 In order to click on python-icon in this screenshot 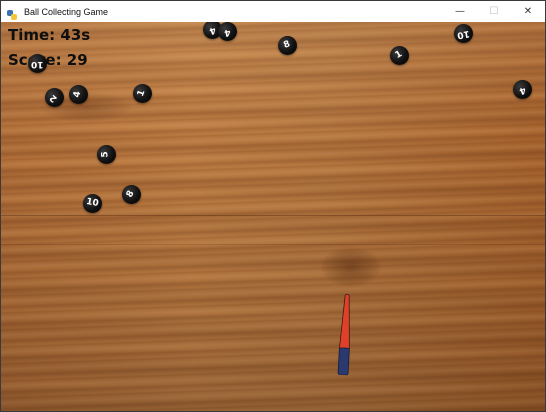, I will do `click(12, 13)`.